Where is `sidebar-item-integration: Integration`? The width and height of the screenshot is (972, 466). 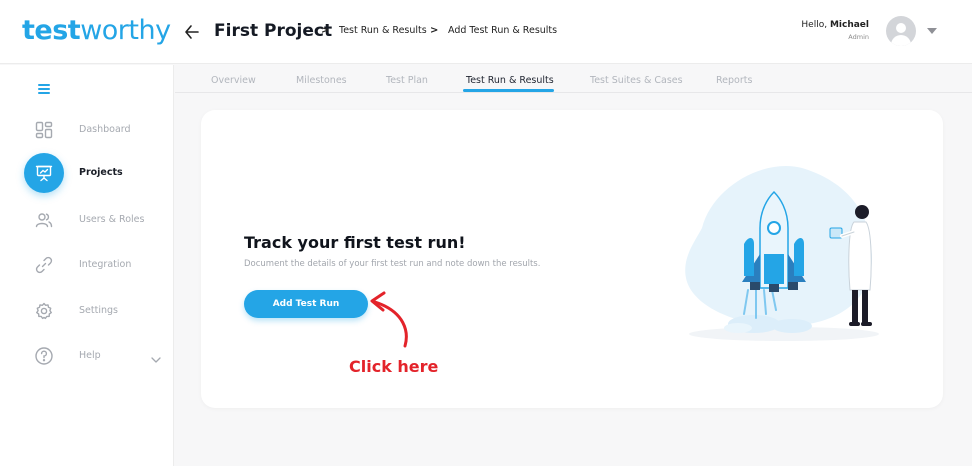 sidebar-item-integration: Integration is located at coordinates (87, 265).